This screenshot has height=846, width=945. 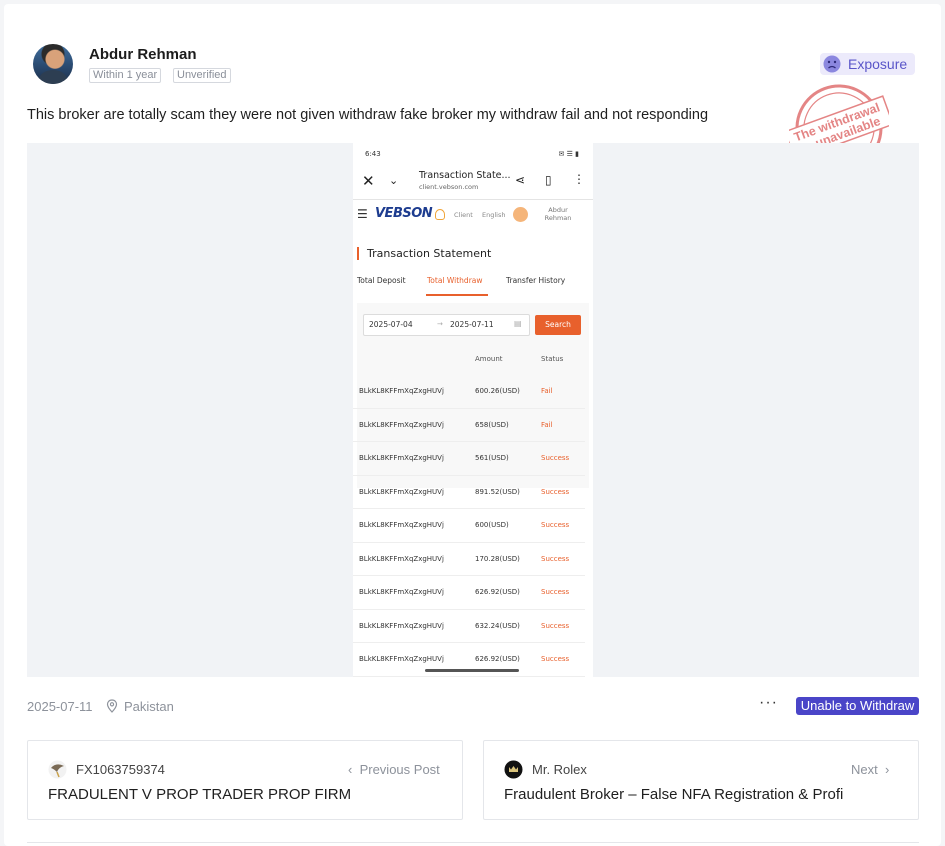 What do you see at coordinates (125, 75) in the screenshot?
I see `tenure-tag: Within 1 year` at bounding box center [125, 75].